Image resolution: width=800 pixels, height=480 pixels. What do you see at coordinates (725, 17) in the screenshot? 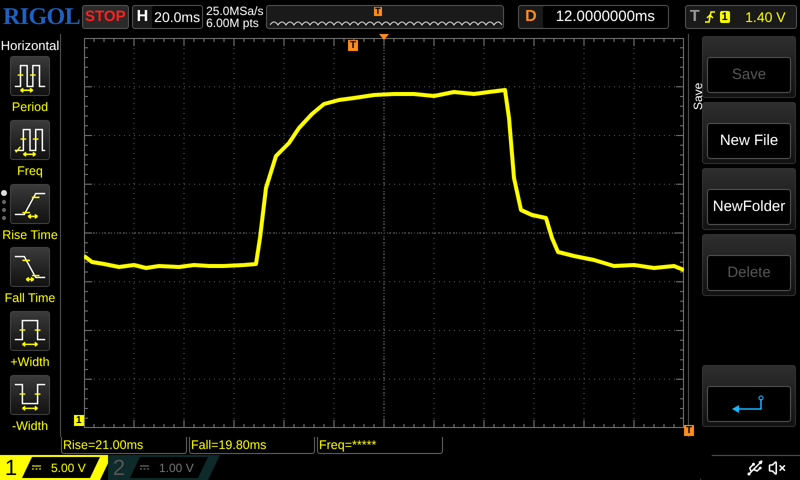
I see `trigger-source: 1` at bounding box center [725, 17].